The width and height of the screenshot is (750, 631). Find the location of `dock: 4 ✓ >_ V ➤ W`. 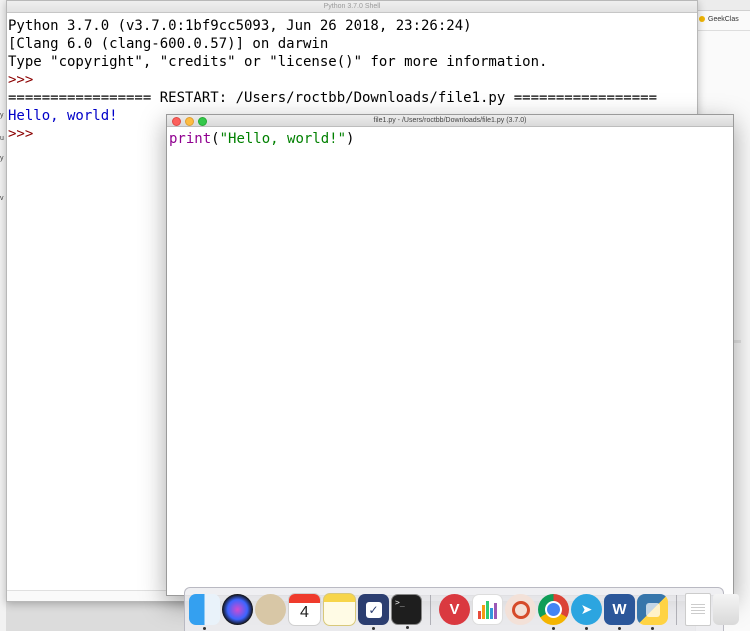

dock: 4 ✓ >_ V ➤ W is located at coordinates (461, 609).